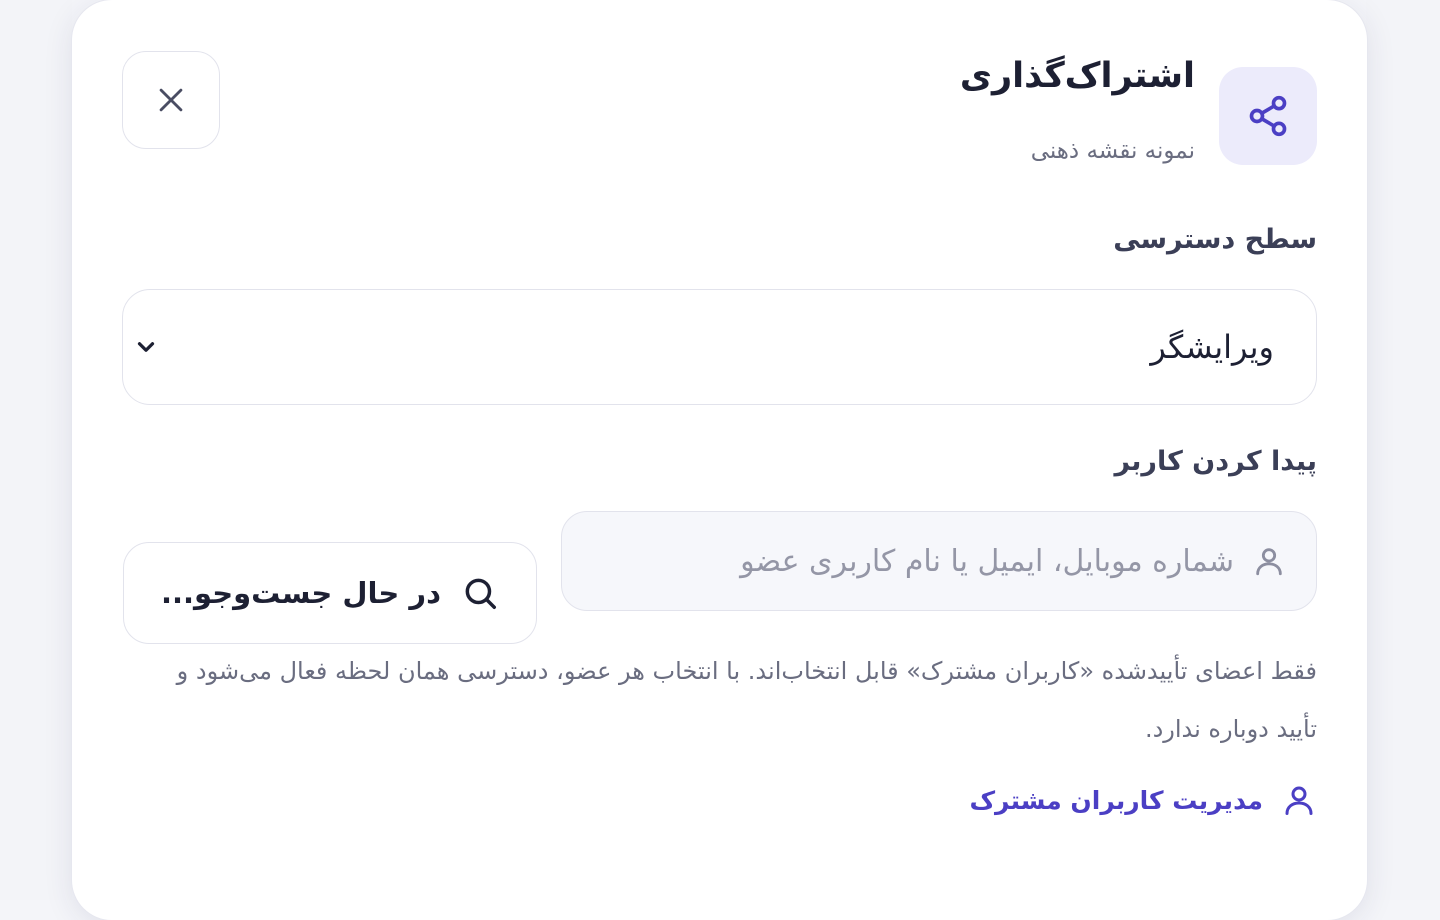 The width and height of the screenshot is (1440, 920). What do you see at coordinates (1212, 347) in the screenshot?
I see `access-level-value: ویرایشگر` at bounding box center [1212, 347].